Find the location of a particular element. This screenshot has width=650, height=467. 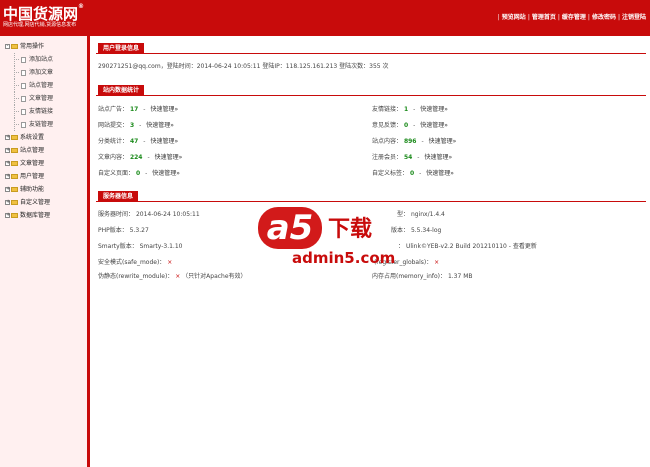

stat-label: 注册会员： is located at coordinates (387, 157).